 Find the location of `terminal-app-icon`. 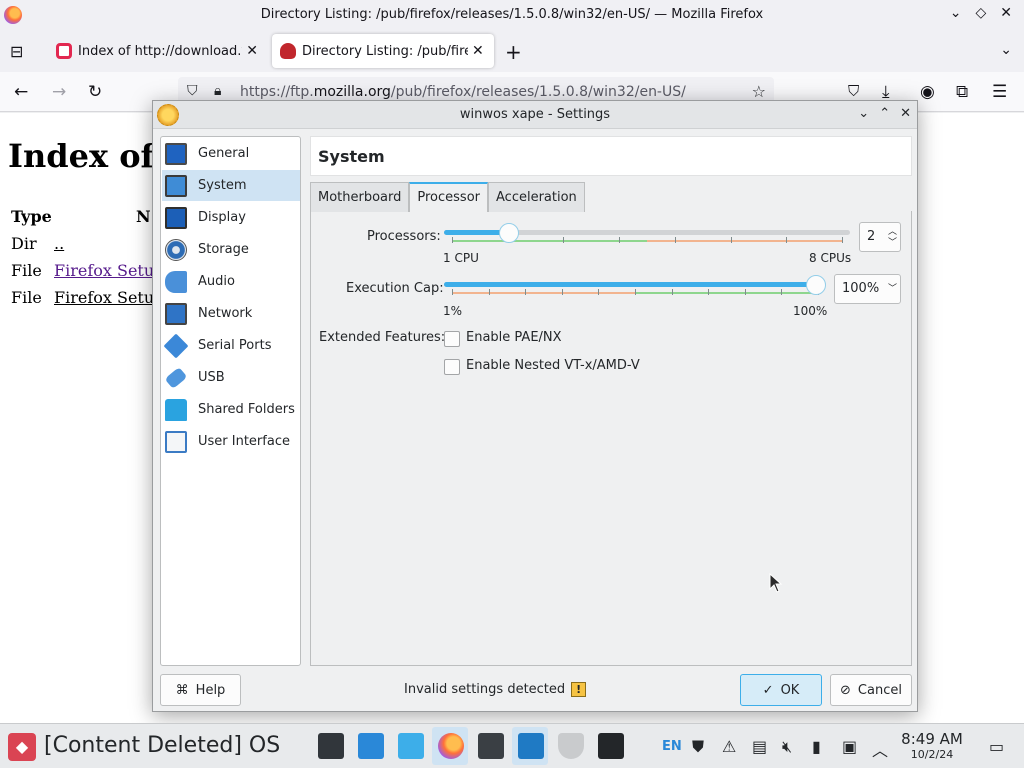

terminal-app-icon is located at coordinates (491, 746).